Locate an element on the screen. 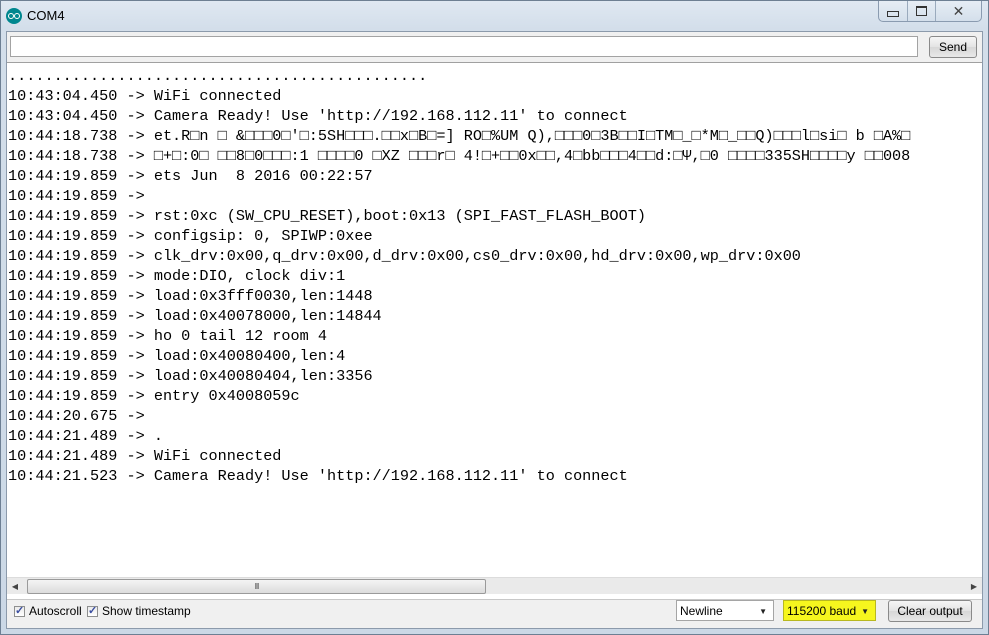 This screenshot has height=635, width=989. serial-send-input is located at coordinates (464, 46).